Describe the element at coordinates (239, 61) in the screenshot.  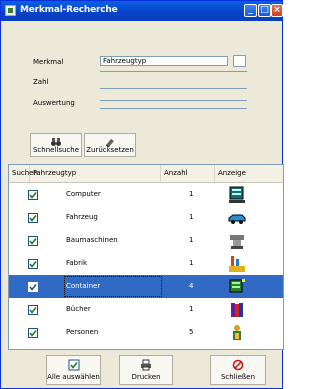
I see `merkmal-lookup-button` at that location.